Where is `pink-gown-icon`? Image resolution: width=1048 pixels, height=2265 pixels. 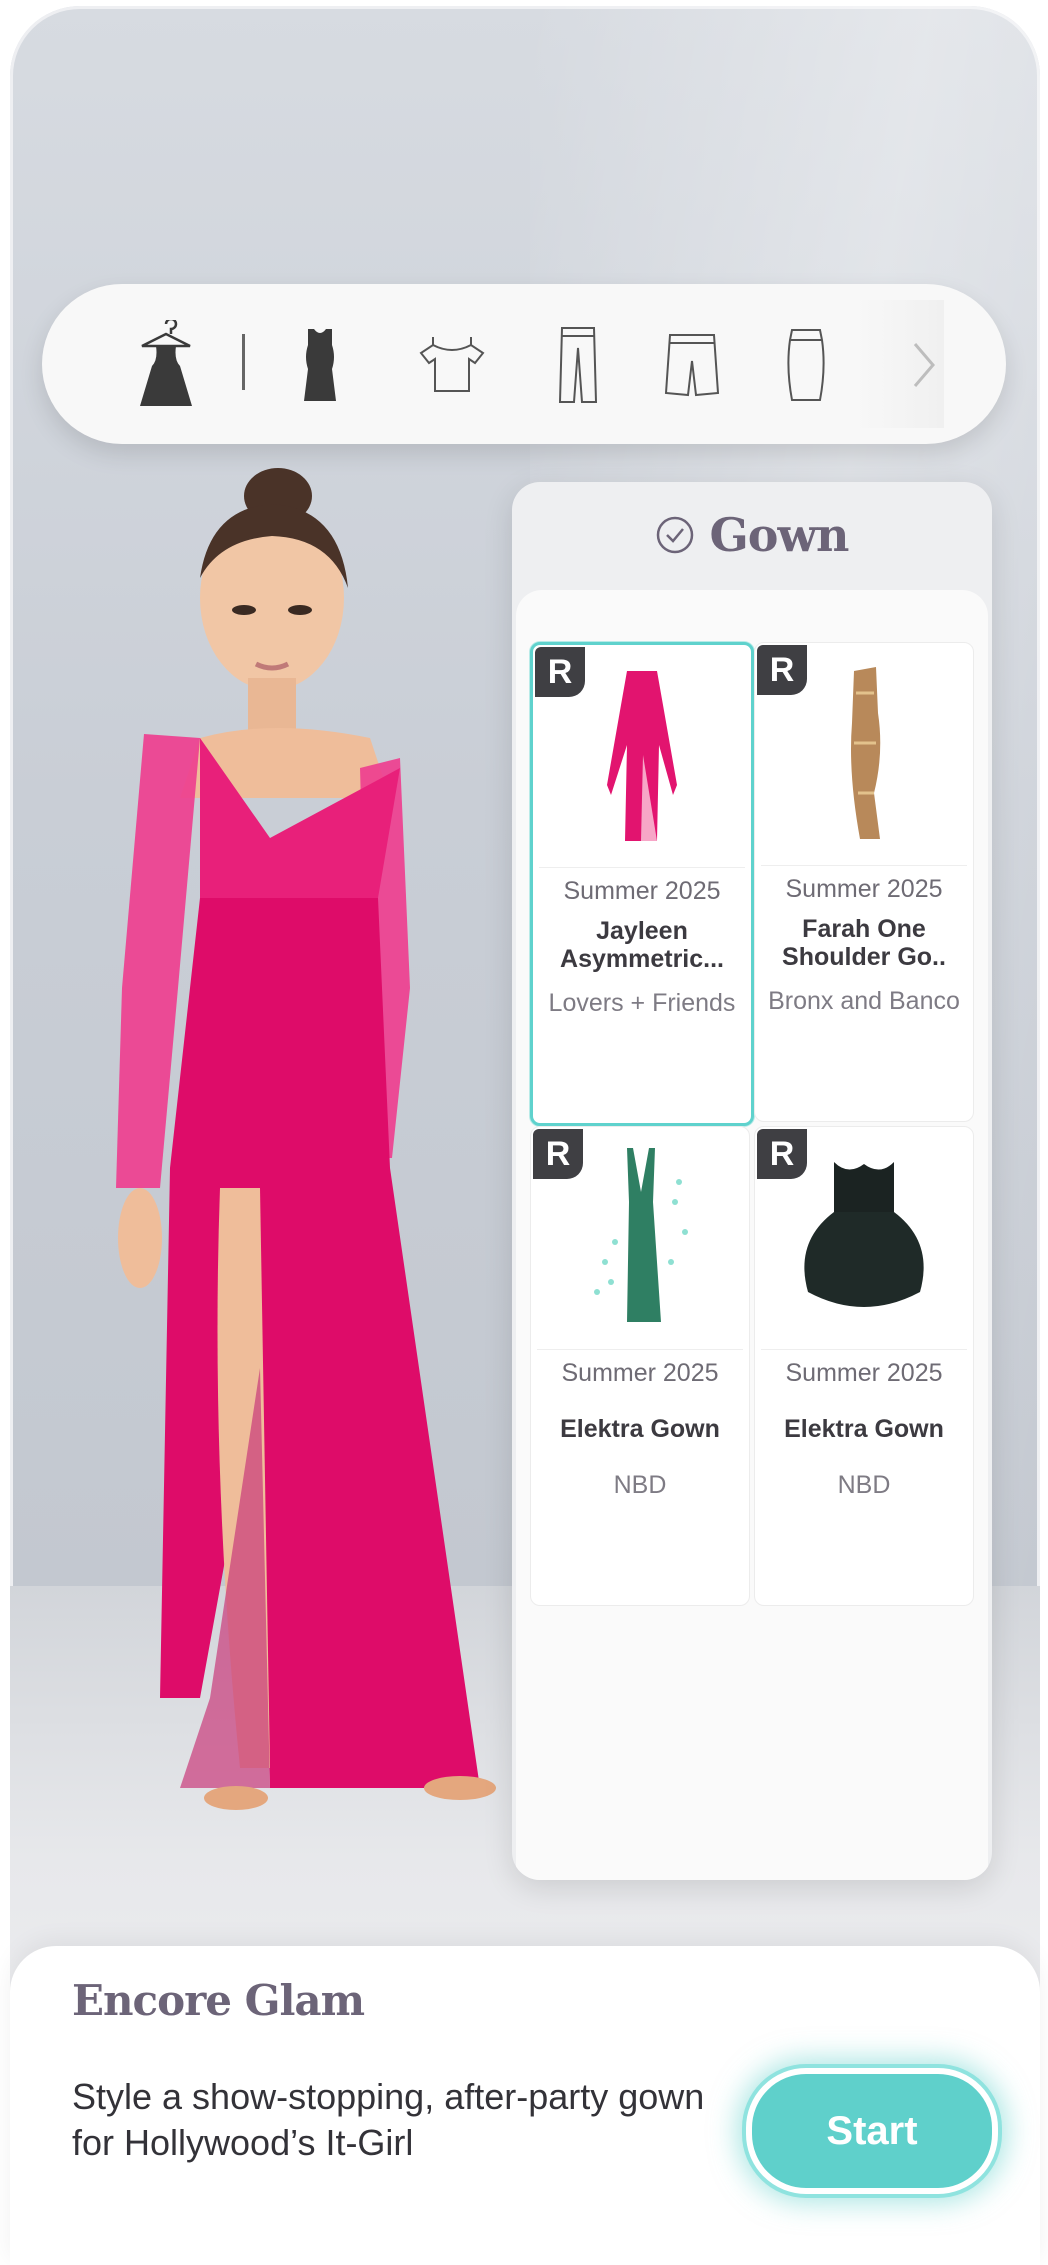 pink-gown-icon is located at coordinates (642, 756).